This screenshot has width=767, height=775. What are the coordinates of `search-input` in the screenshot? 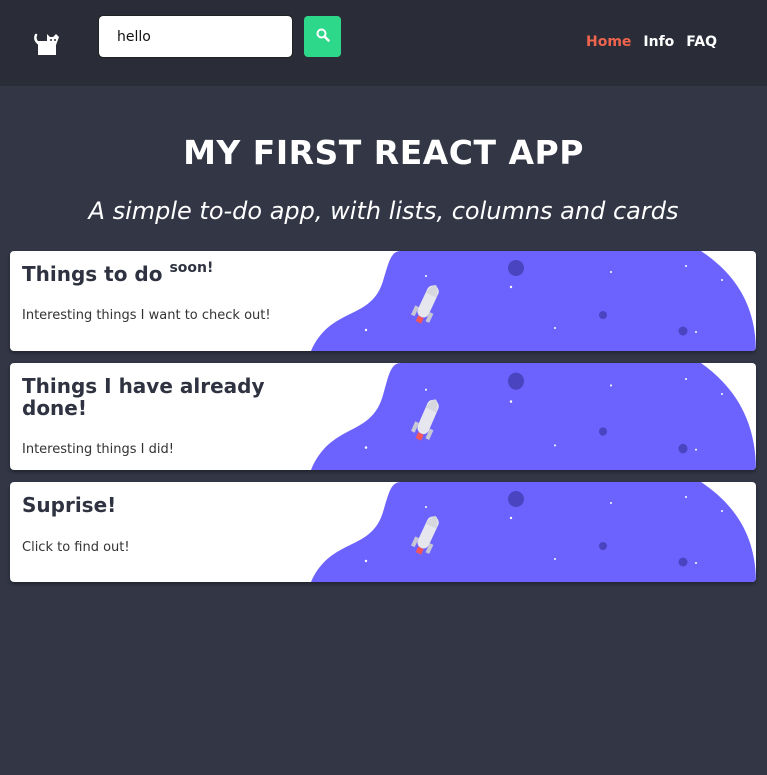 It's located at (195, 36).